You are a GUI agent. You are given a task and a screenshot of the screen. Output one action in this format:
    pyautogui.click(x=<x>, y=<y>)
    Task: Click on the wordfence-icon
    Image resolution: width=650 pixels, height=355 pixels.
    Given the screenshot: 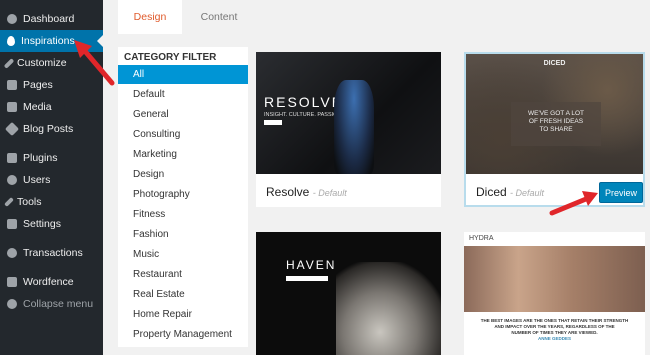 What is the action you would take?
    pyautogui.click(x=12, y=282)
    